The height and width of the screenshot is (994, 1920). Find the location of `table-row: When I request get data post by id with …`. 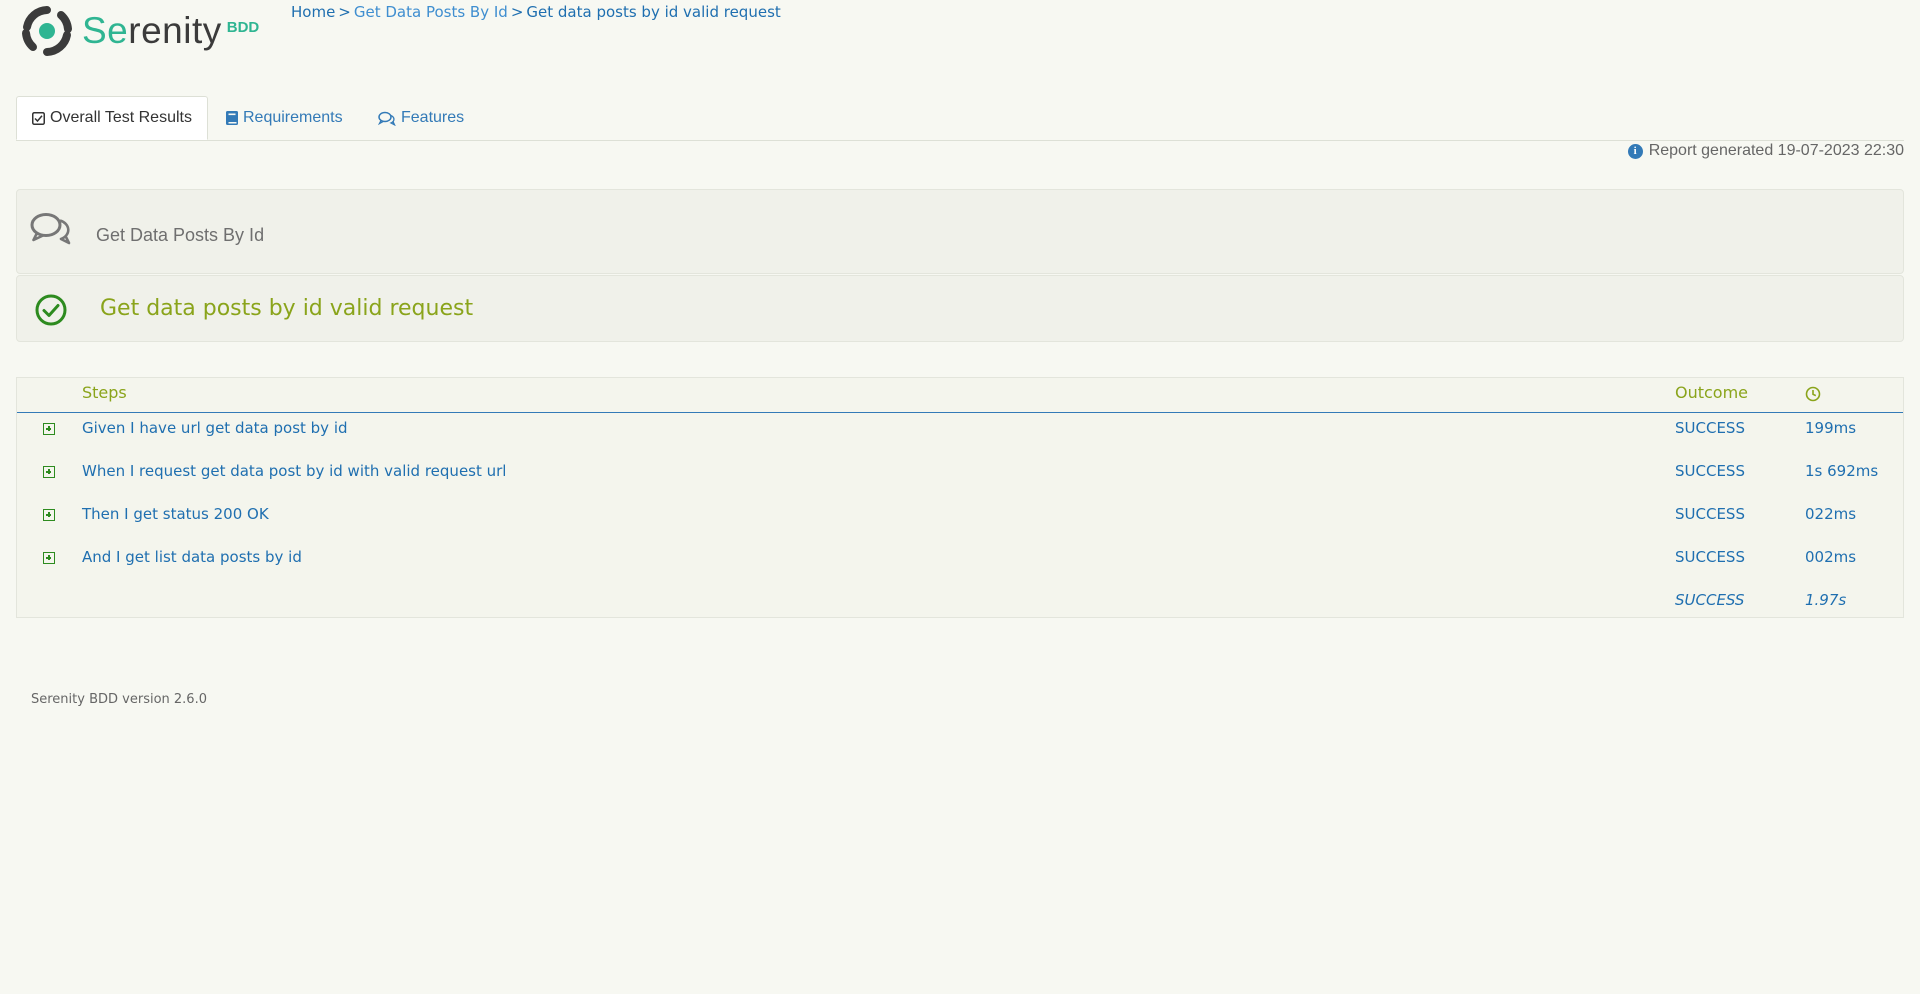

table-row: When I request get data post by id with … is located at coordinates (960, 477).